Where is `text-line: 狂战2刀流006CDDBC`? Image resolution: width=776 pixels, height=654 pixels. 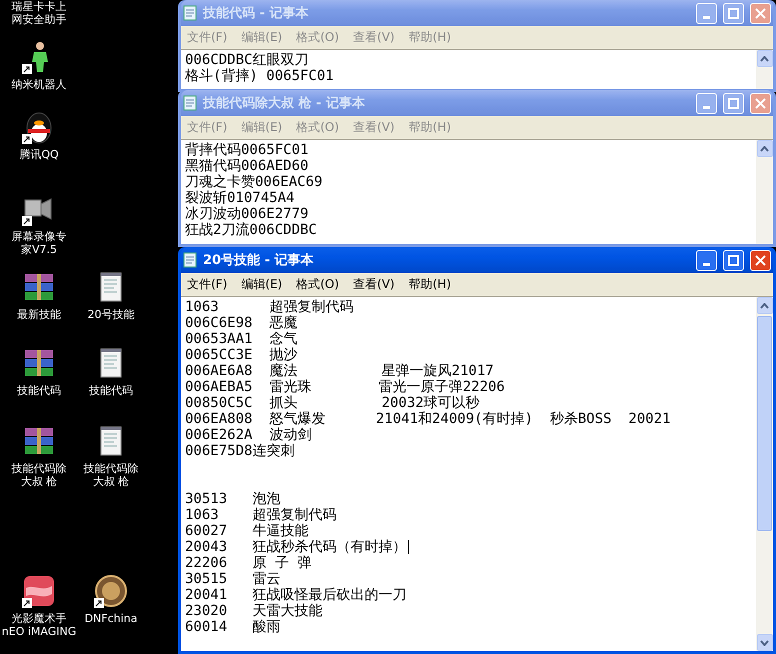 text-line: 狂战2刀流006CDDBC is located at coordinates (251, 230).